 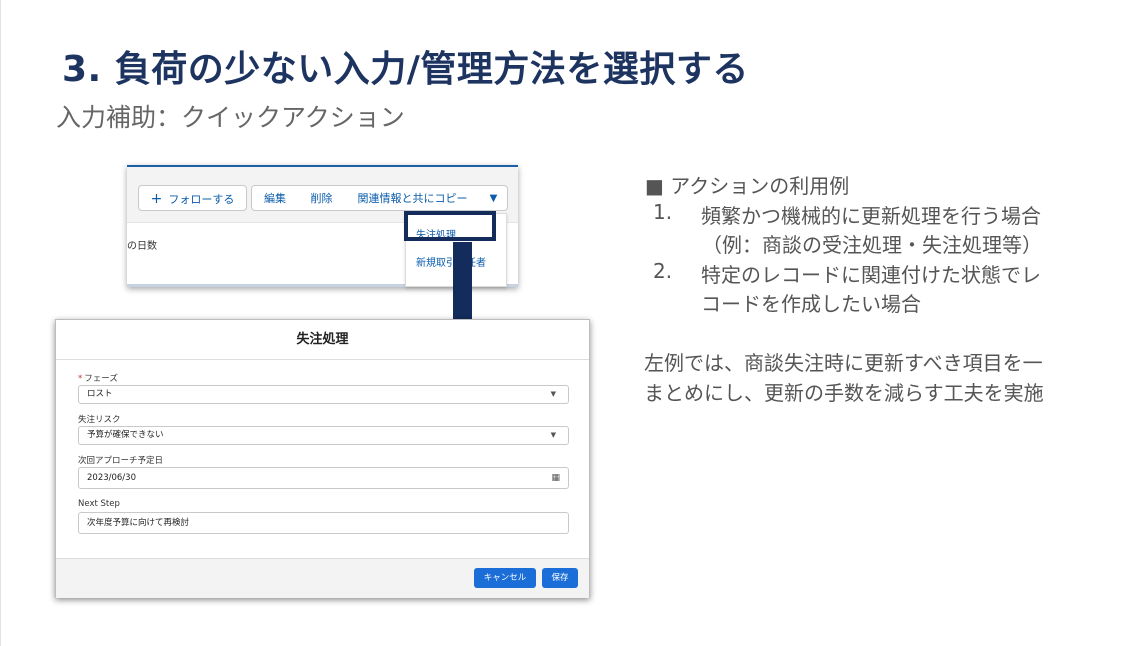 What do you see at coordinates (98, 379) in the screenshot?
I see `phase-label: * フェーズ` at bounding box center [98, 379].